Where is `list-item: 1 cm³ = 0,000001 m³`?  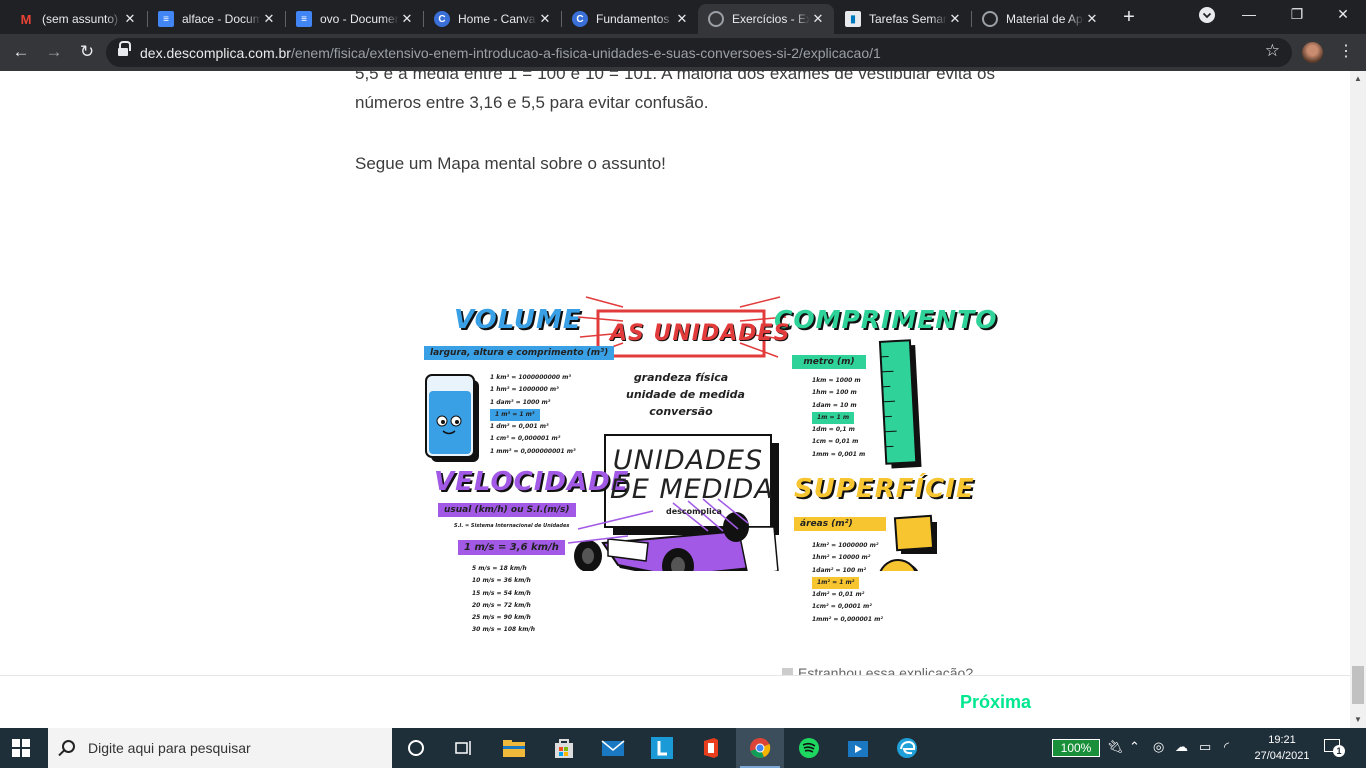 list-item: 1 cm³ = 0,000001 m³ is located at coordinates (525, 439).